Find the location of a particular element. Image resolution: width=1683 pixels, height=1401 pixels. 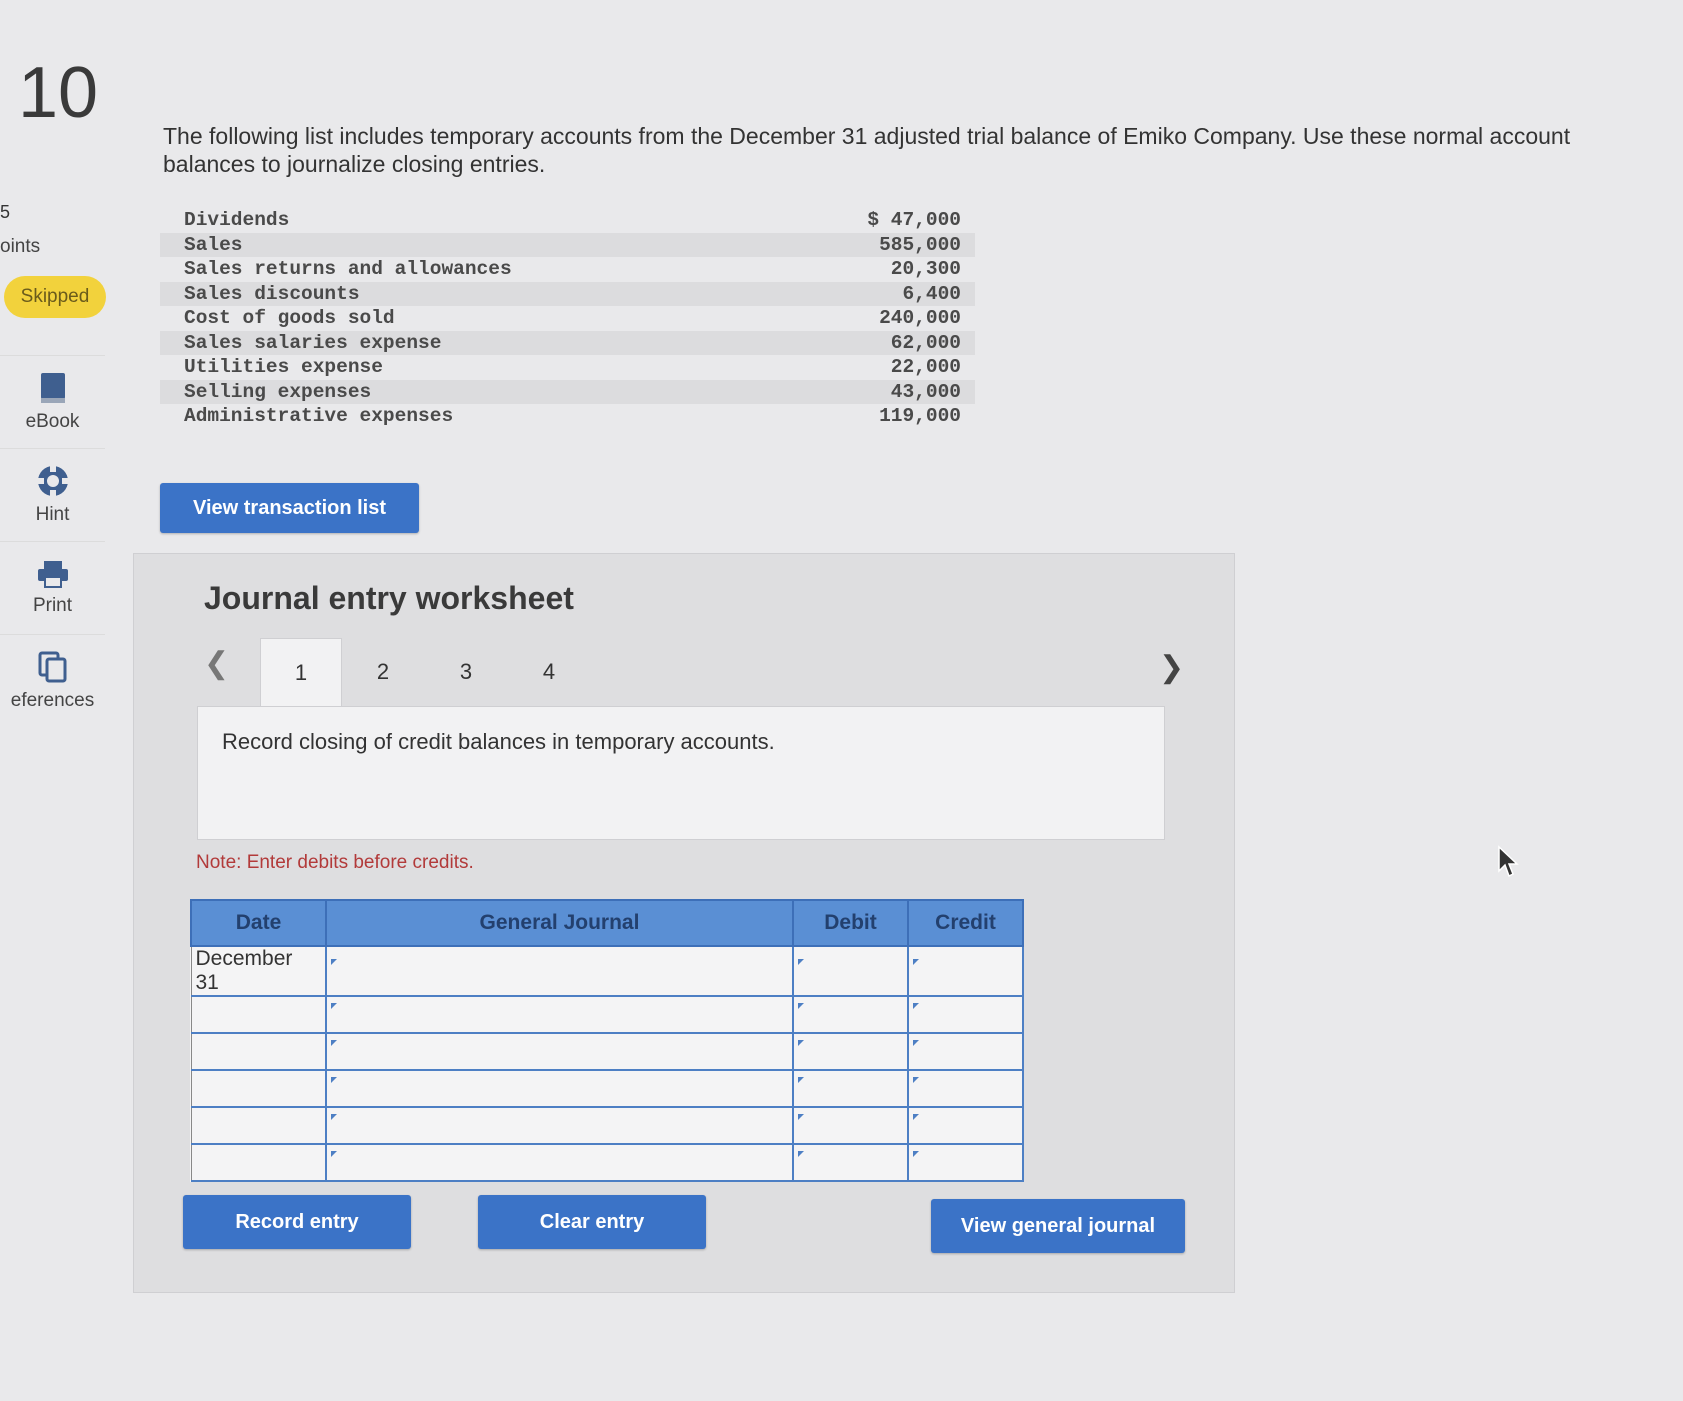

account-amount: 240,000 is located at coordinates (920, 318).